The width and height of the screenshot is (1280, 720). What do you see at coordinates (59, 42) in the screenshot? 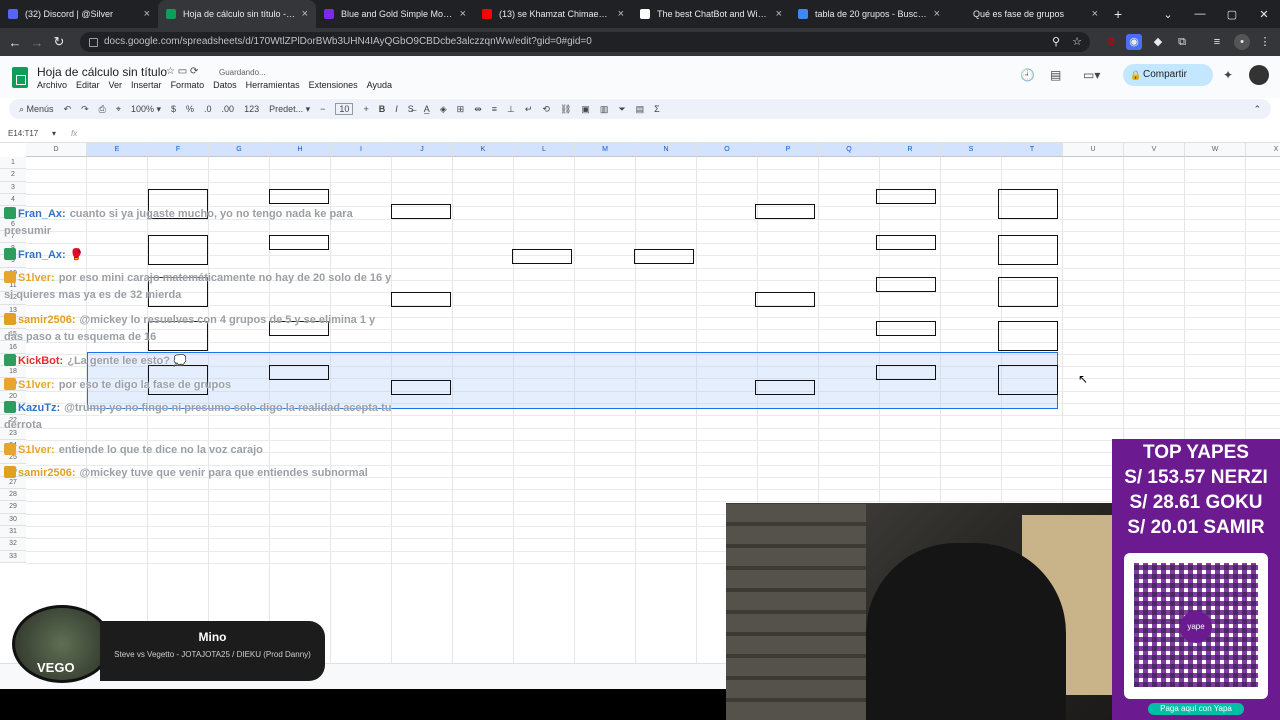
I see `reload-icon: ↻` at bounding box center [59, 42].